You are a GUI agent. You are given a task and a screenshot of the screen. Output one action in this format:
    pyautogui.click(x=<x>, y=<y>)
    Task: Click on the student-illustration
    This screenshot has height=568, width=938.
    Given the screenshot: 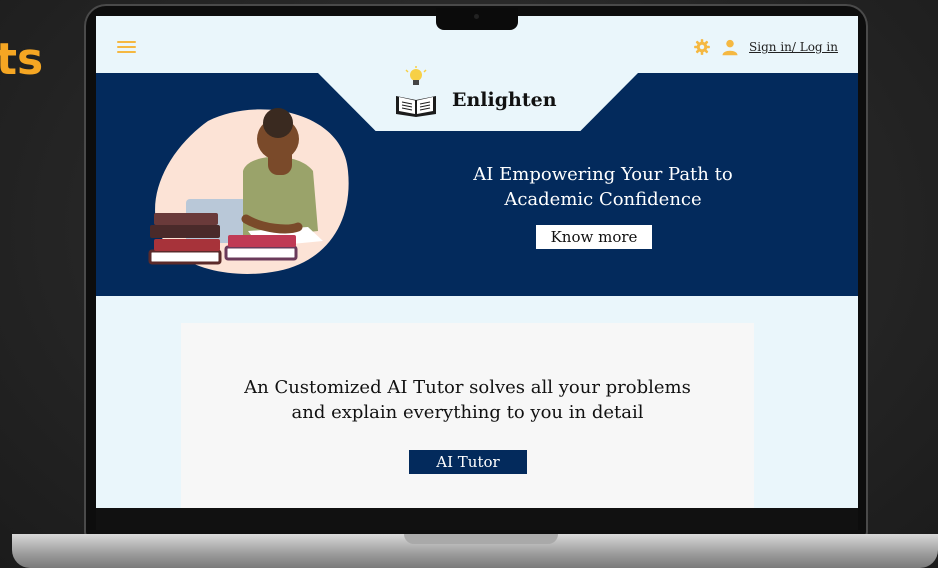 What is the action you would take?
    pyautogui.click(x=248, y=191)
    